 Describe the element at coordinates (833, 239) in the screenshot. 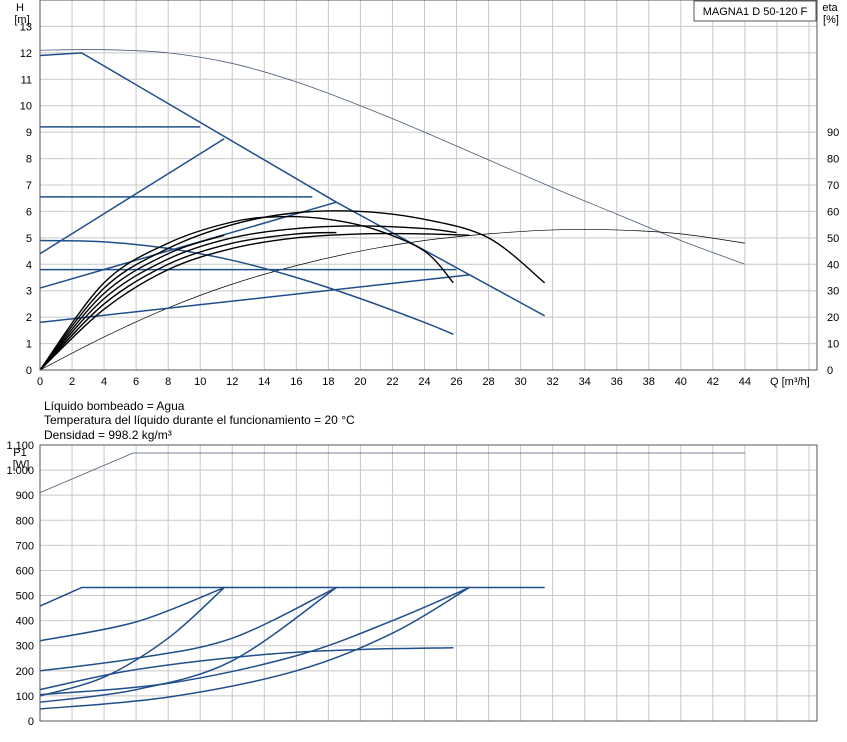

I see `y2-tick-label: 50` at that location.